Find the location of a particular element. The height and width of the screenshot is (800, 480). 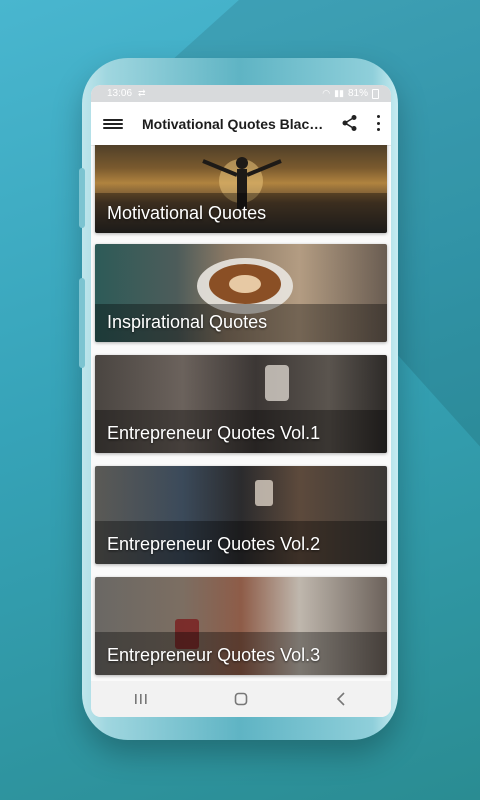

back-icon is located at coordinates (341, 699).